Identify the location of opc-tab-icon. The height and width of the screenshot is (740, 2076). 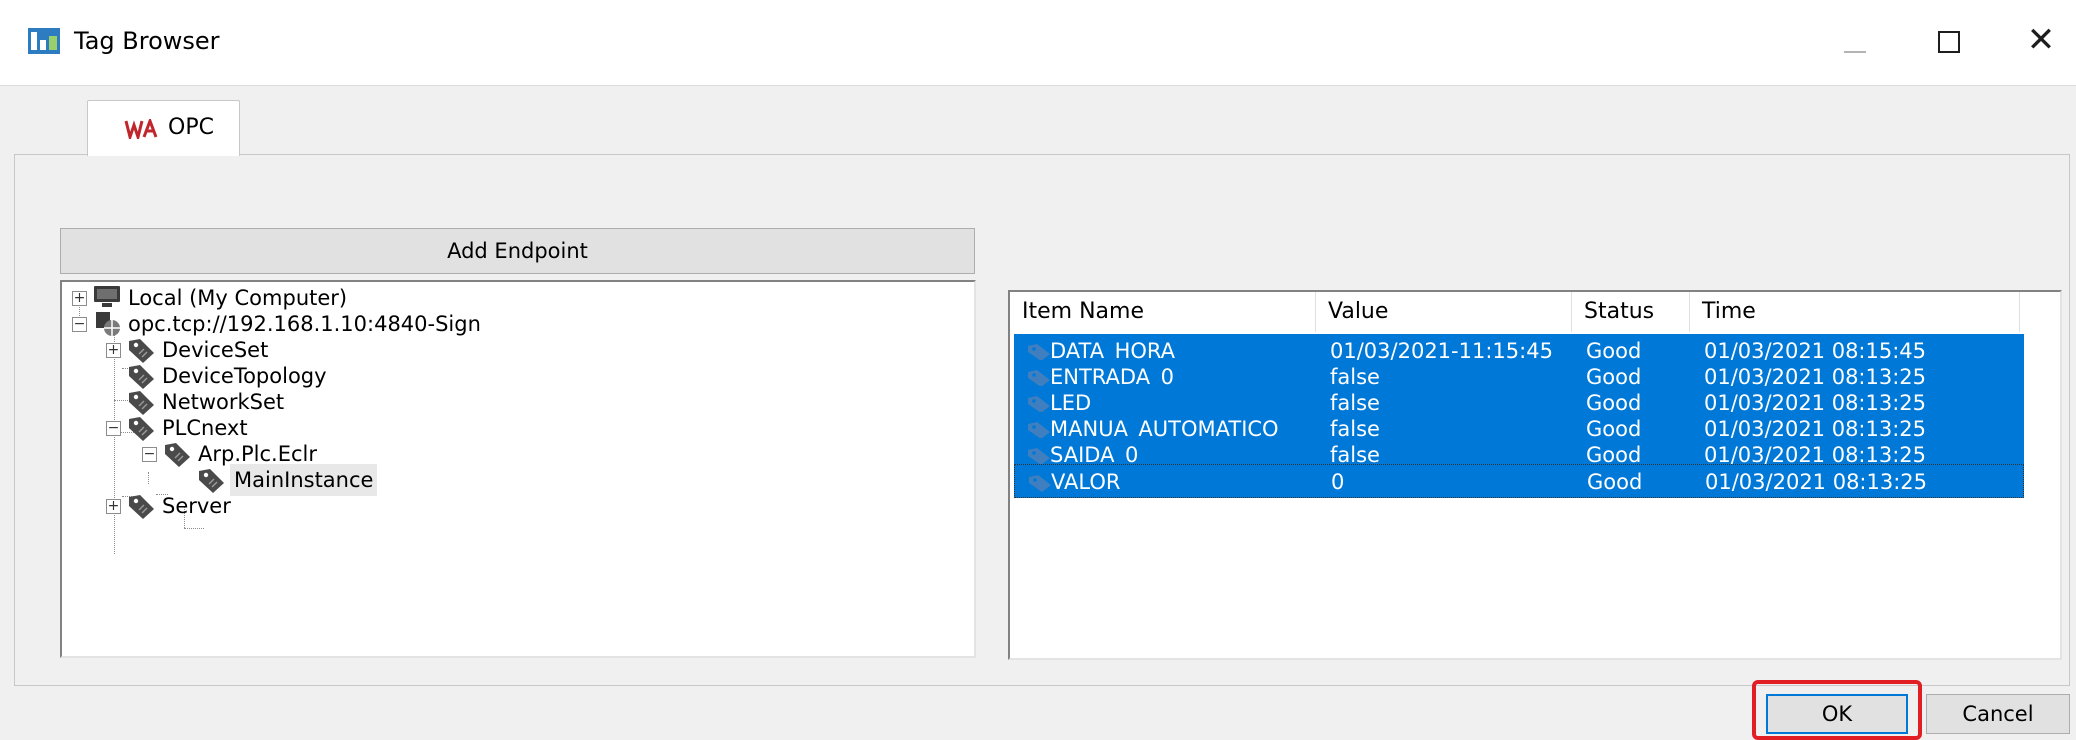
(141, 129).